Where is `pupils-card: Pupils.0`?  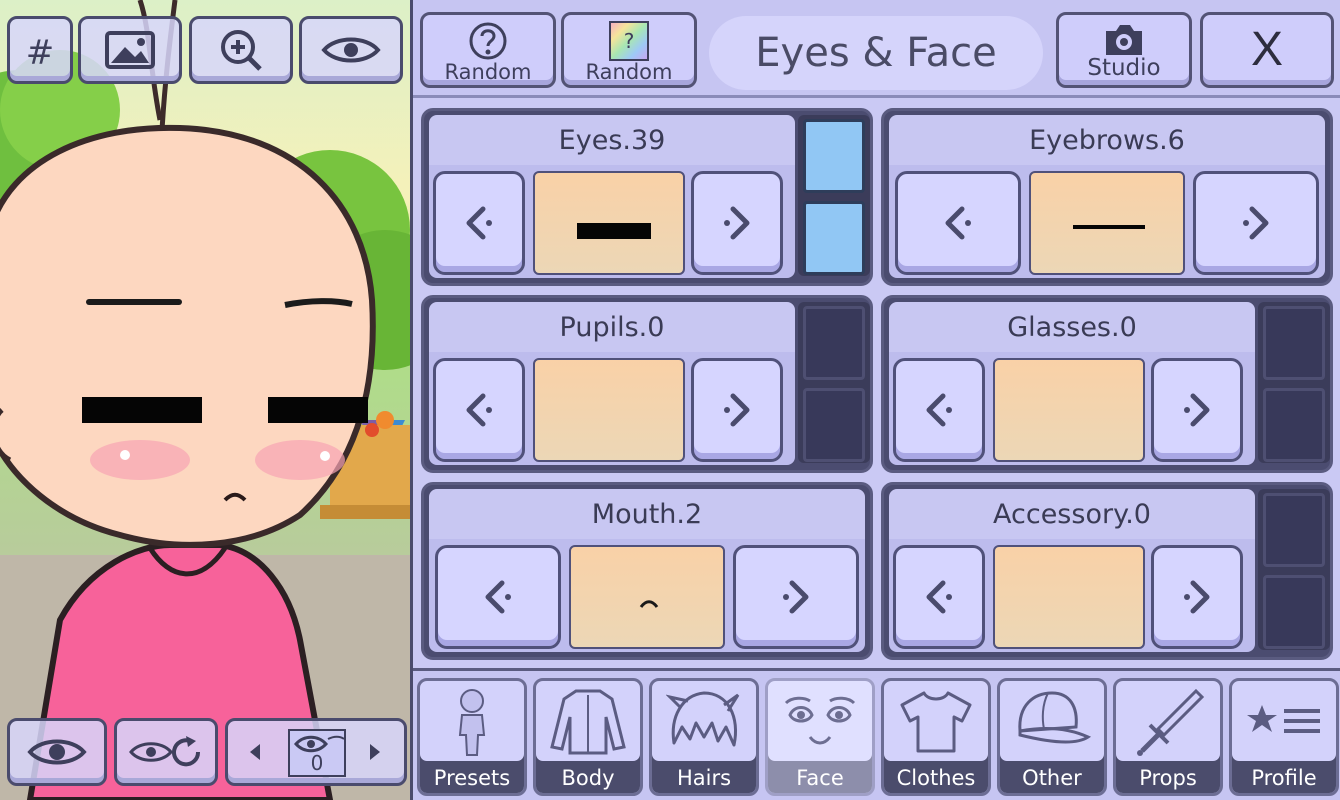 pupils-card: Pupils.0 is located at coordinates (647, 384).